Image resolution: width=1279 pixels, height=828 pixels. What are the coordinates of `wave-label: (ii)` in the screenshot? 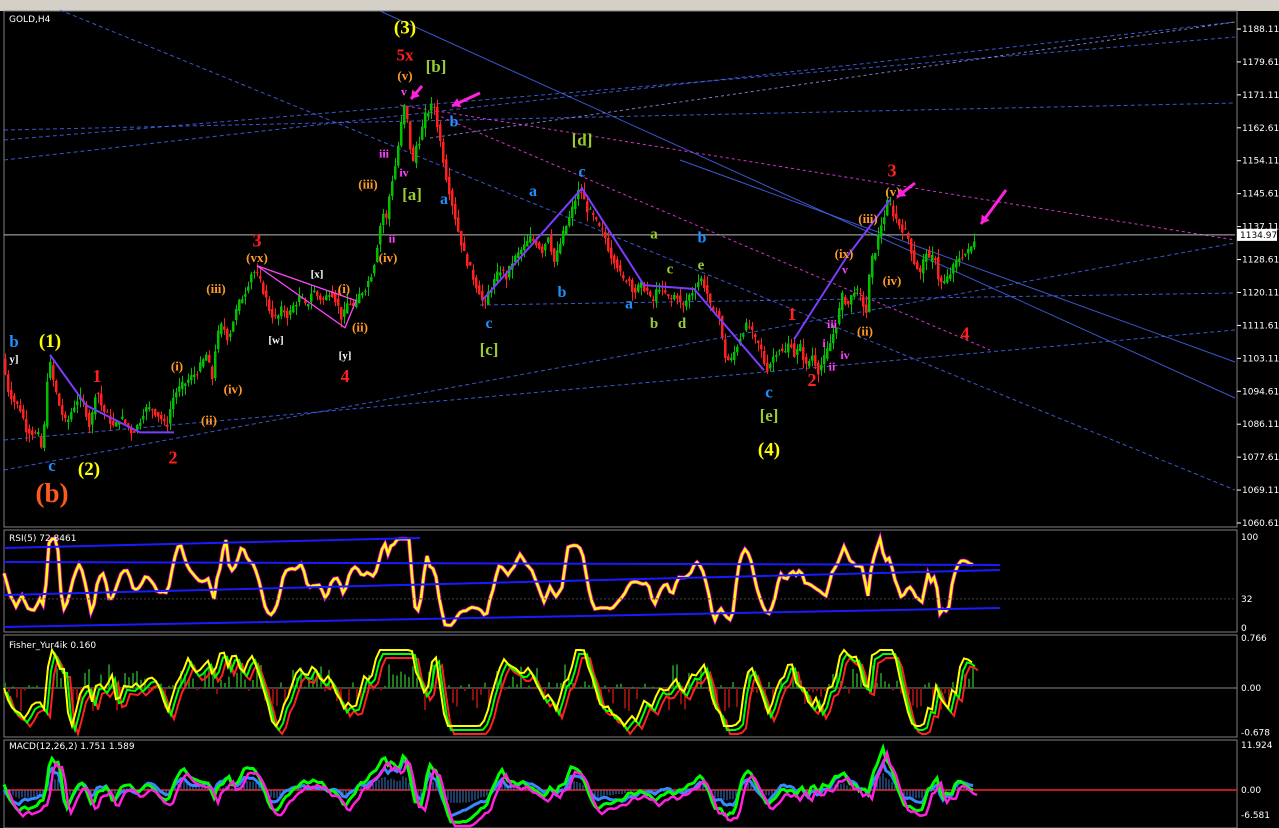 It's located at (209, 420).